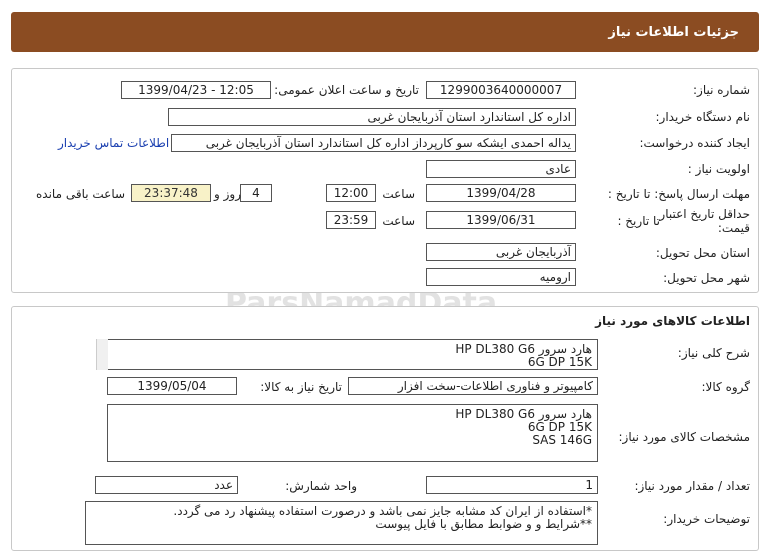 The height and width of the screenshot is (551, 770). I want to click on validity-time-field: 23:59, so click(351, 220).